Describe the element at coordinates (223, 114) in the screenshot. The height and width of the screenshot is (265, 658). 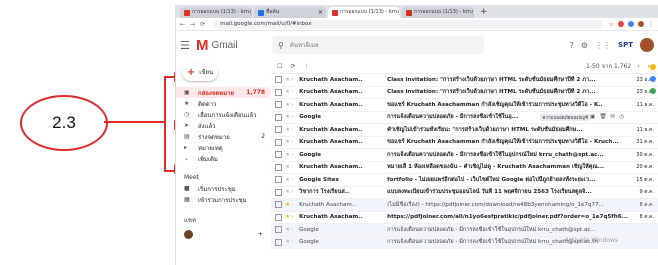
I see `sidebar-item-snoozed: ◷ เลื่อนการแจ้งเตือนแล้ว` at that location.